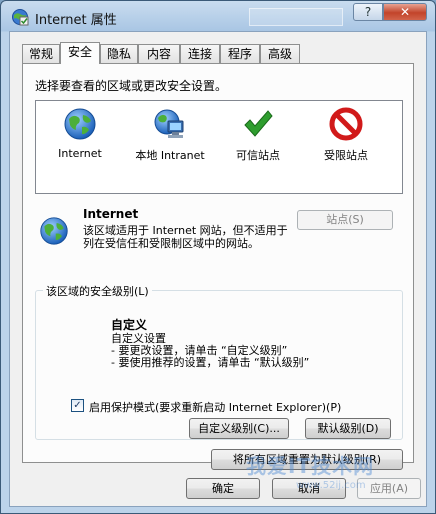 This screenshot has width=436, height=514. Describe the element at coordinates (129, 325) in the screenshot. I see `security-level-title: 自定义` at that location.